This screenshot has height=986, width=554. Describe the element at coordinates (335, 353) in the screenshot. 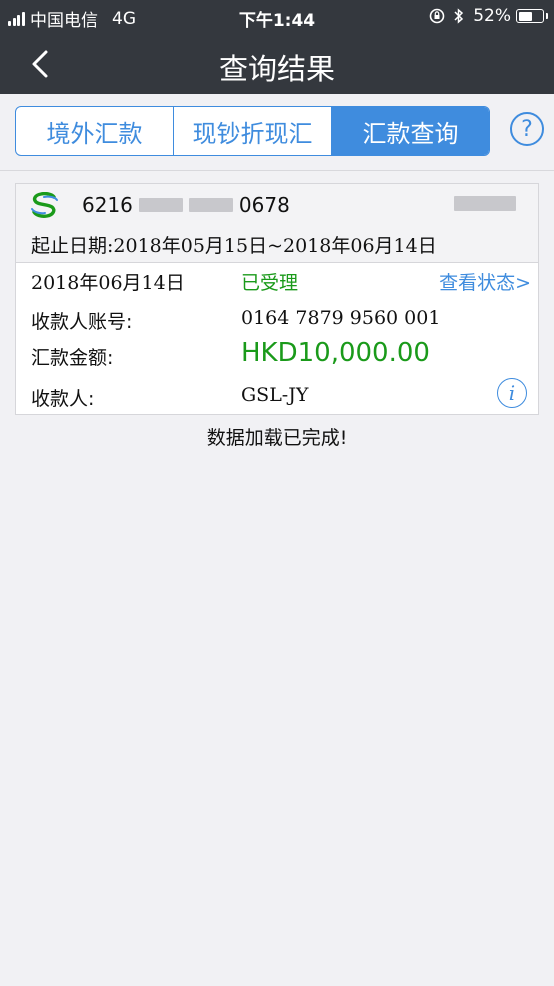

I see `amount-value: HKD10,000.00` at that location.